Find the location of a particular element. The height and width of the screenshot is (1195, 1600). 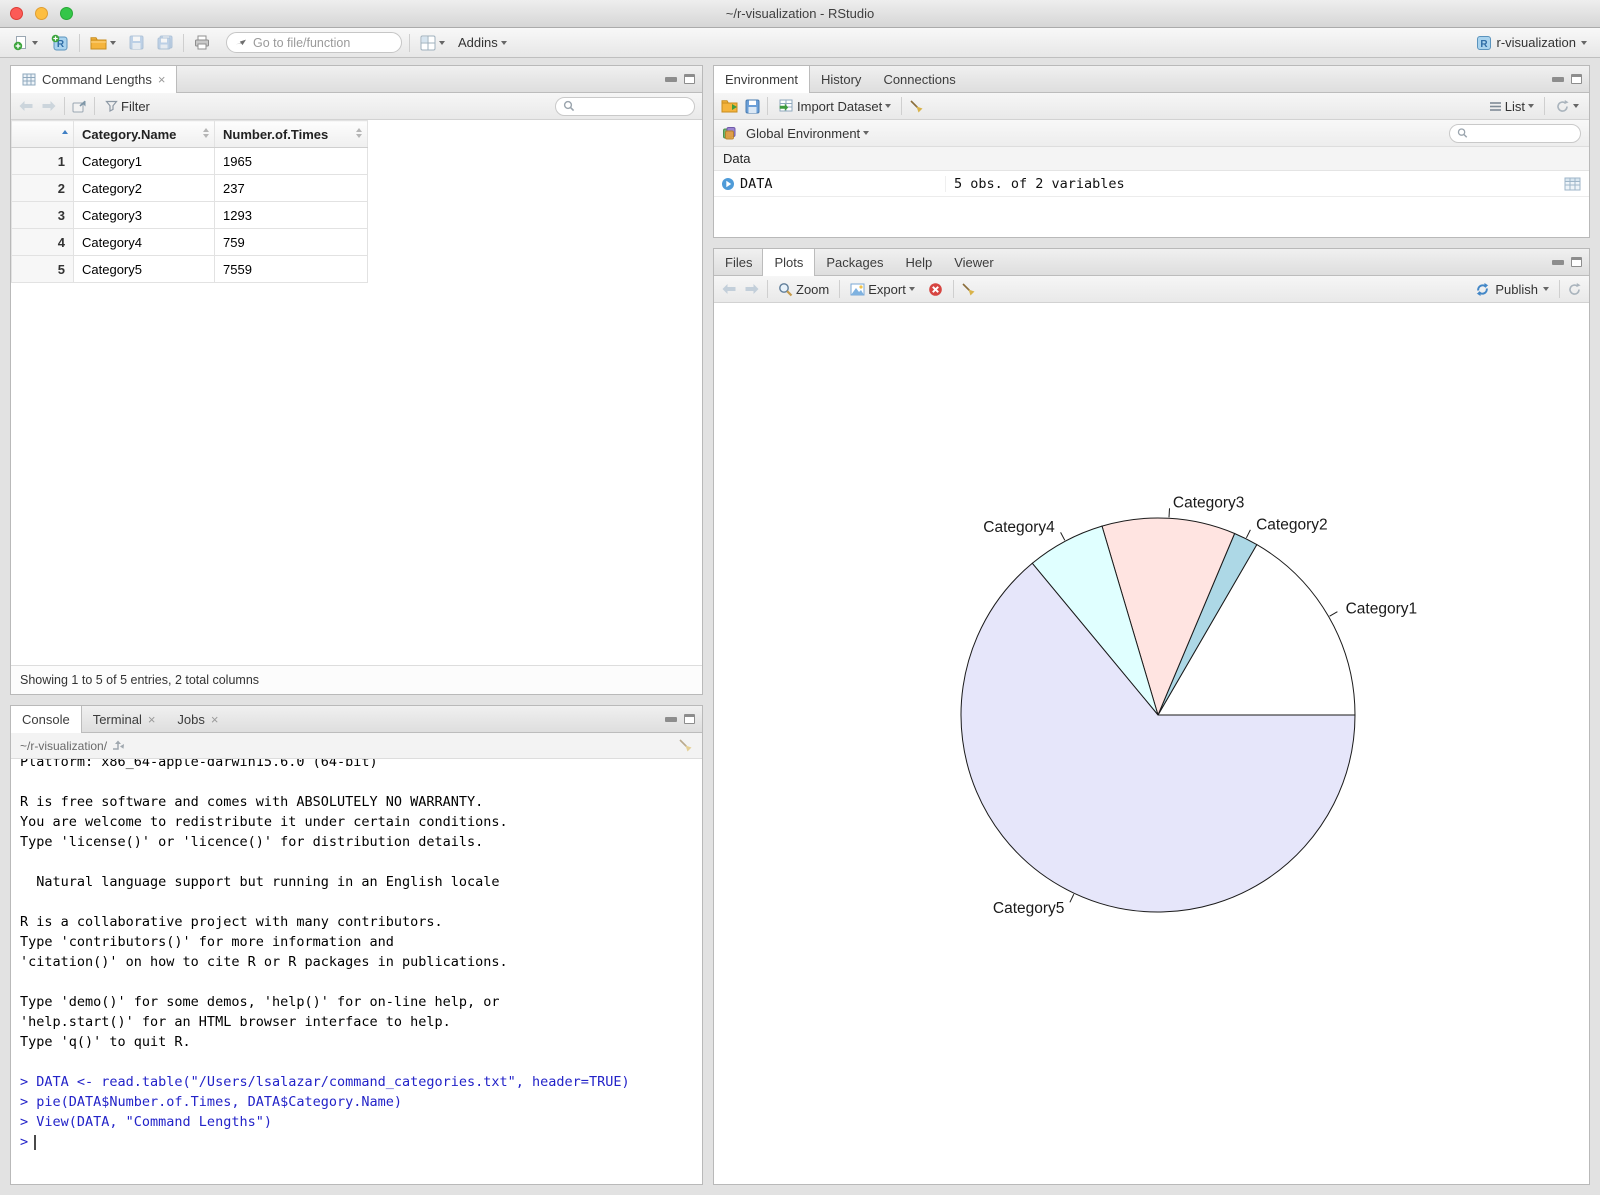

column-header-number-of-times: Number.of.Times is located at coordinates (291, 134).